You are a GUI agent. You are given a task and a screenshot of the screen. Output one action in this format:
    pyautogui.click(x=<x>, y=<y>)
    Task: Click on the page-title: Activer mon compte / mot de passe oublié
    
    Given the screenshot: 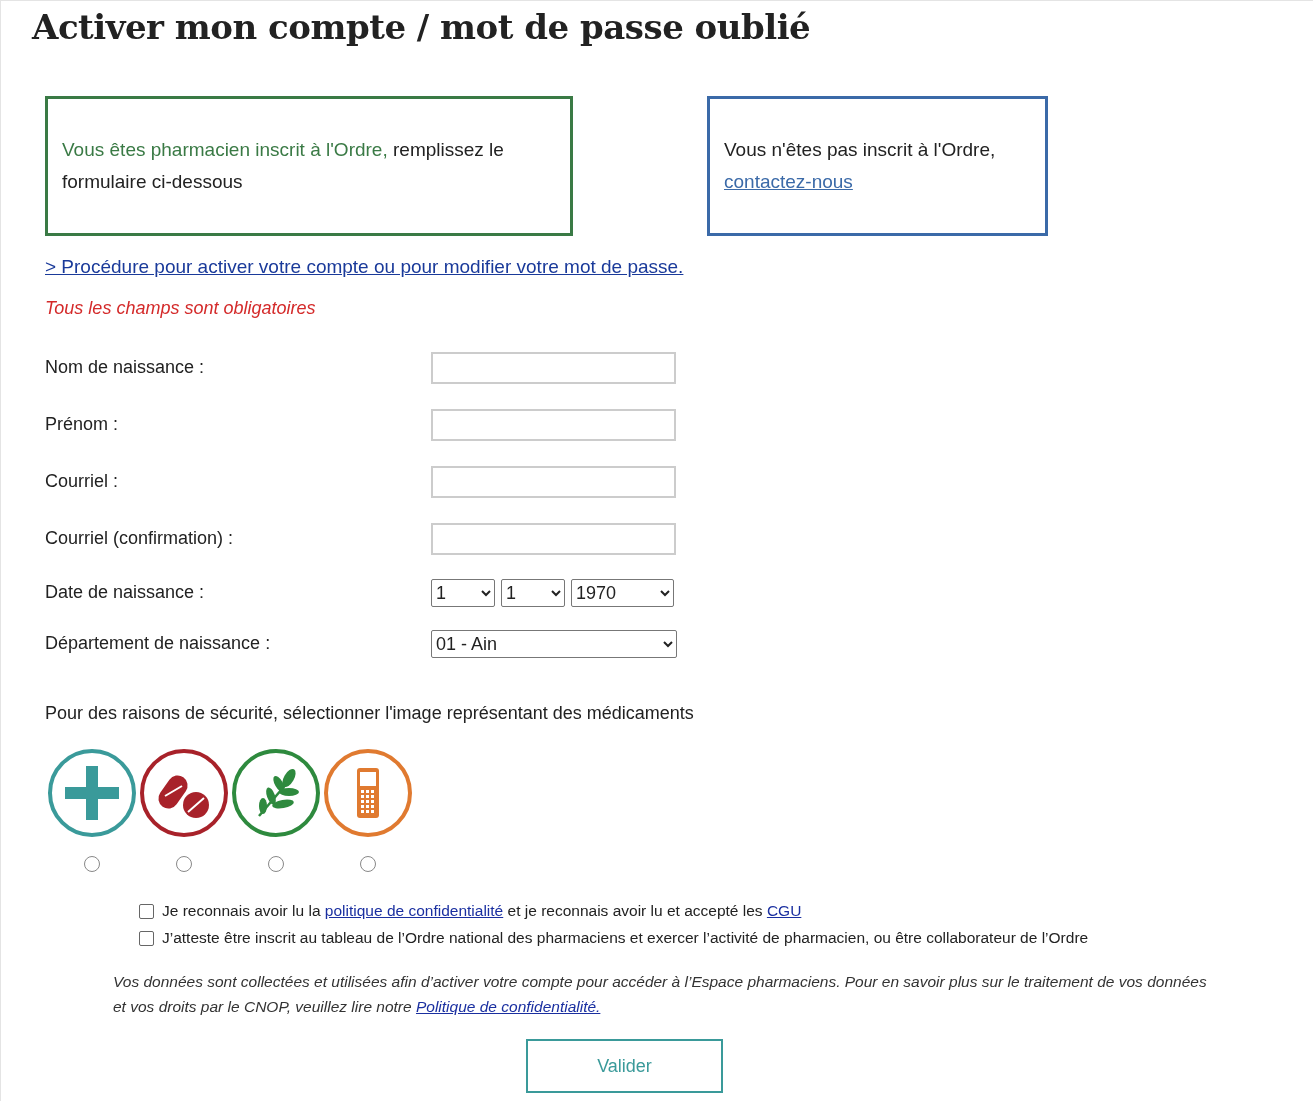 What is the action you would take?
    pyautogui.click(x=422, y=27)
    